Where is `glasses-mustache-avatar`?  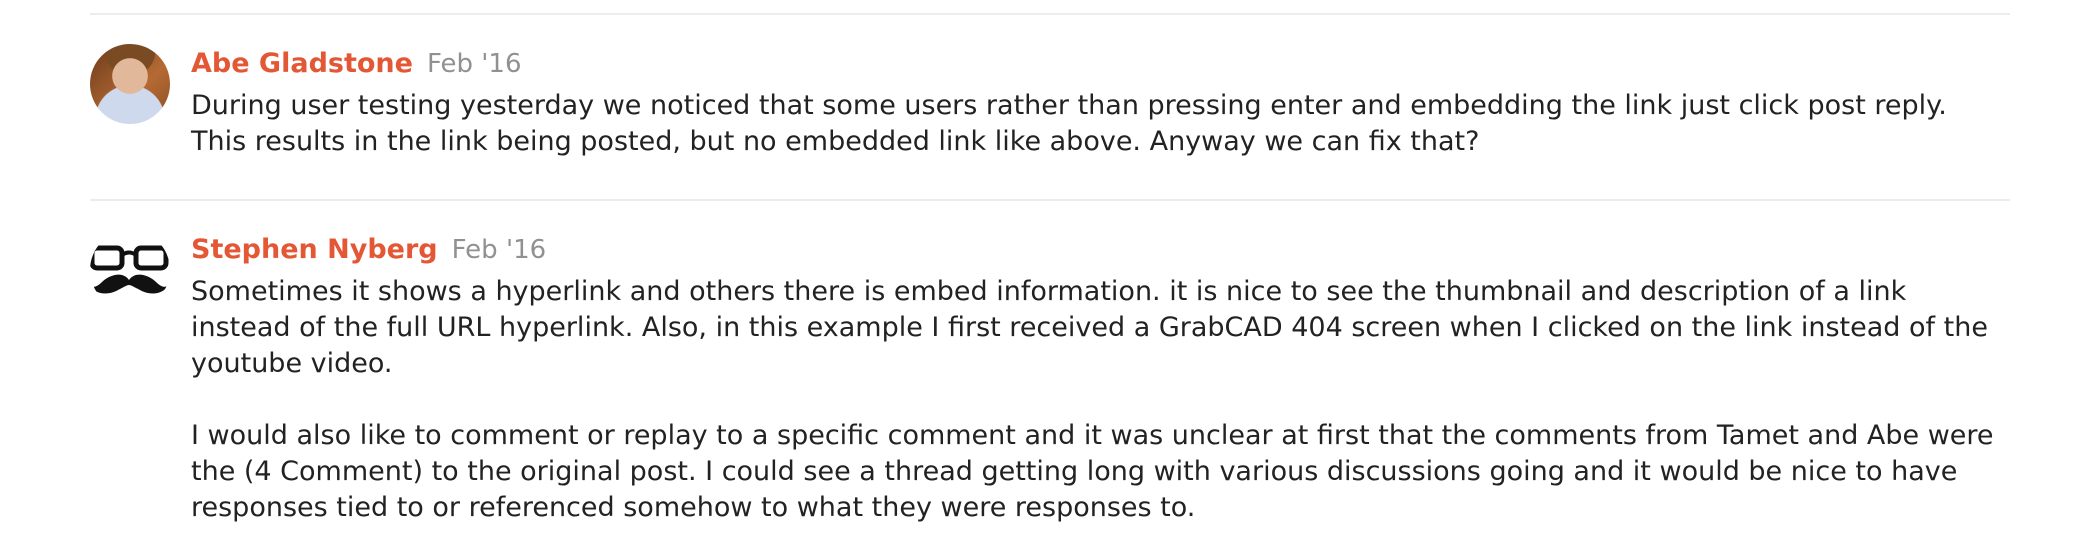
glasses-mustache-avatar is located at coordinates (130, 270).